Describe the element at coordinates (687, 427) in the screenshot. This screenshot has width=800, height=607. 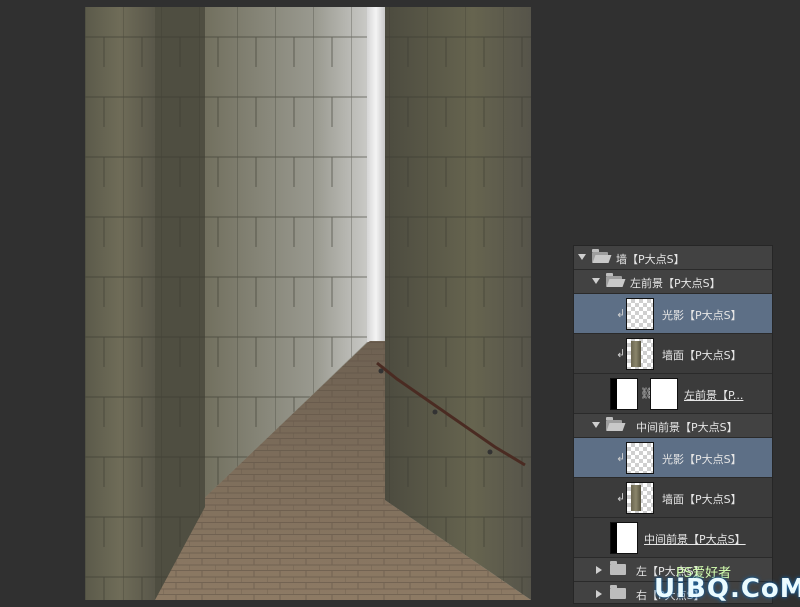
I see `group-label: 中间前景【P大点S】` at that location.